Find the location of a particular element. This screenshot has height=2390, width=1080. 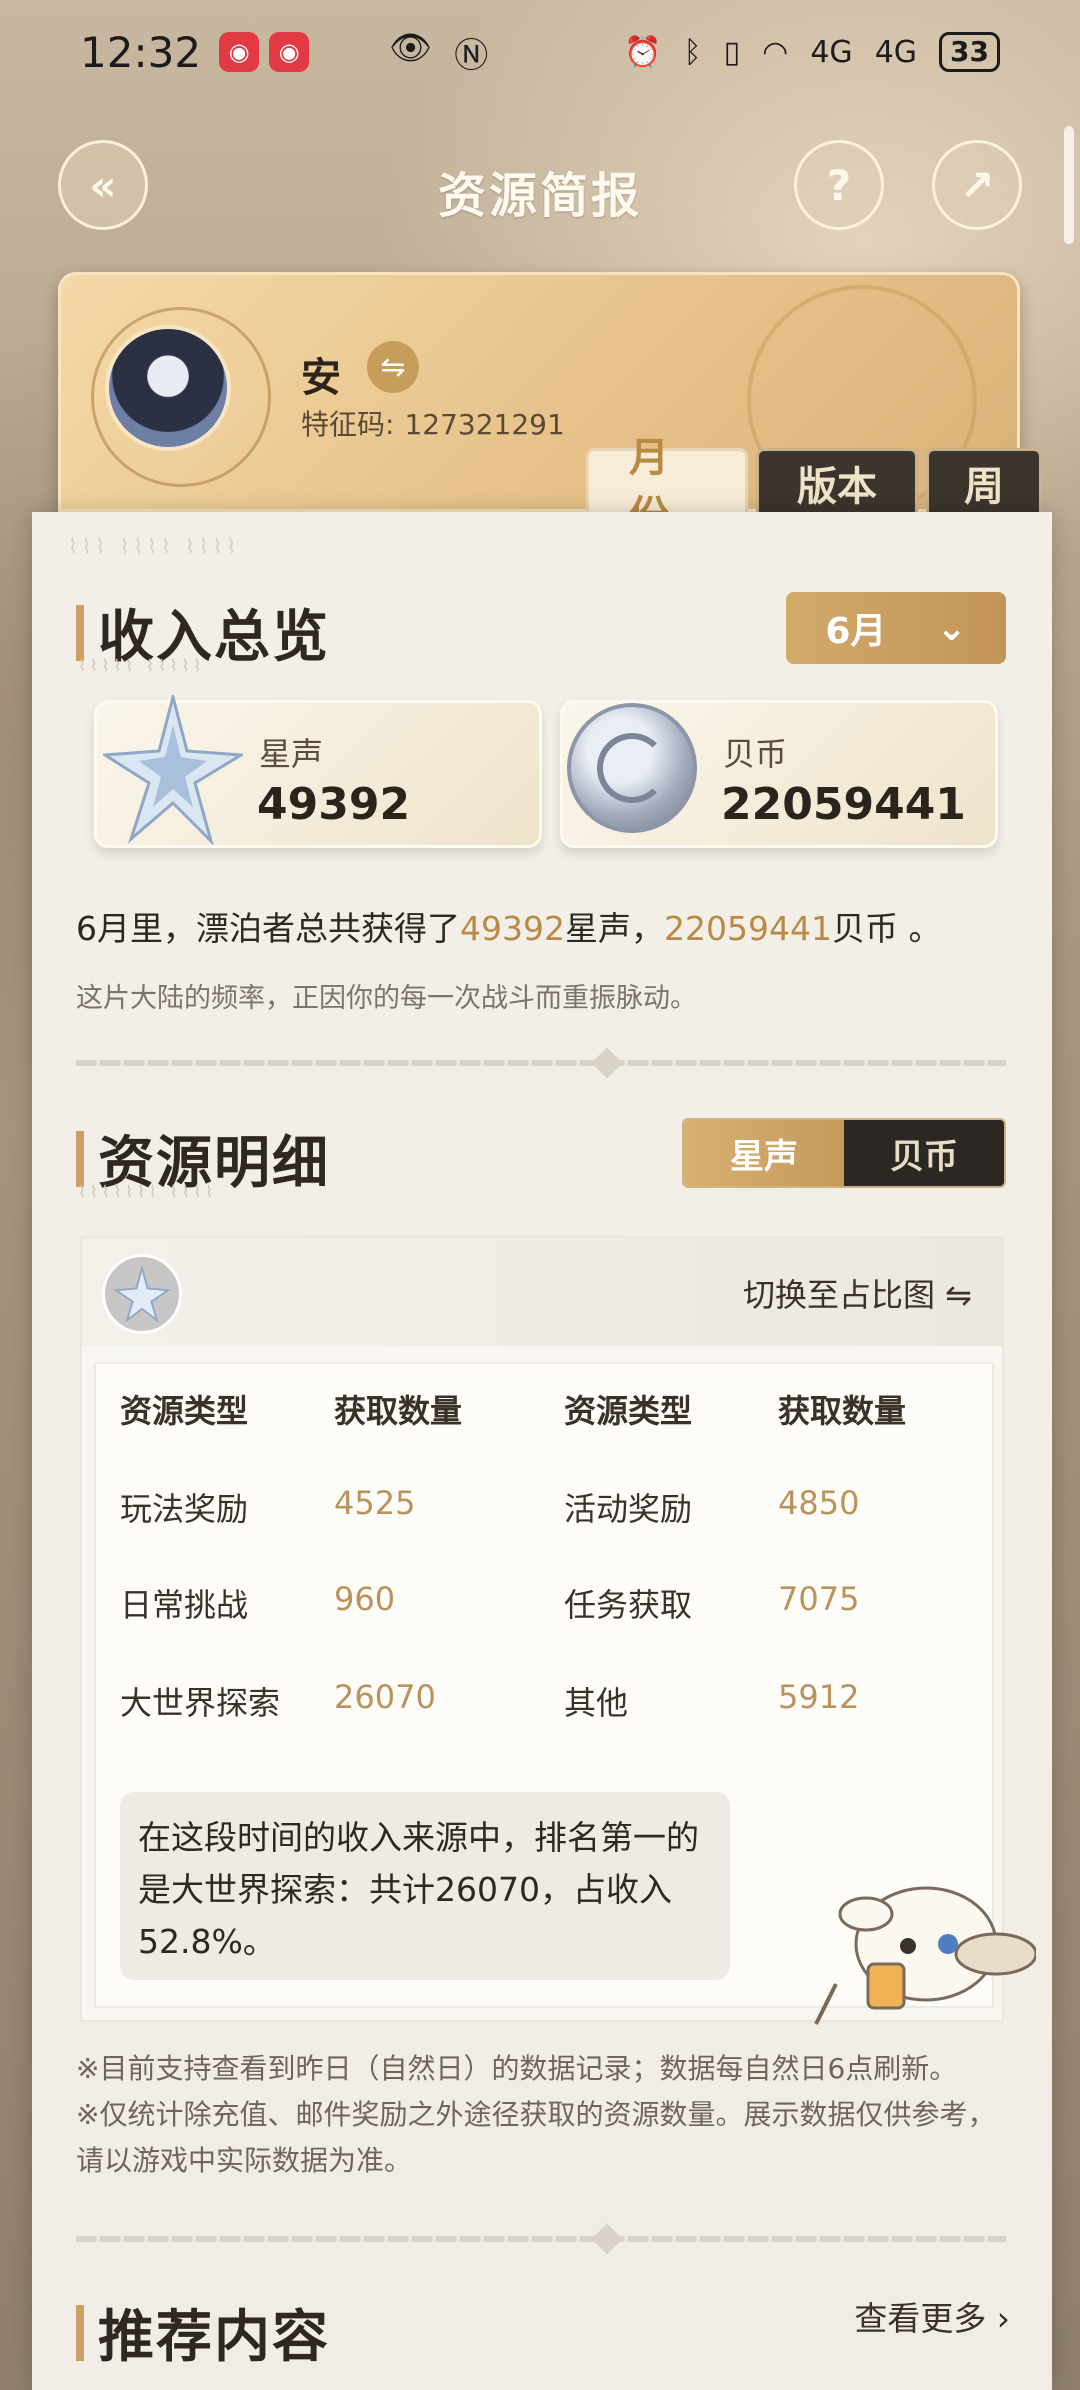

vibrate-icon: ▯ is located at coordinates (732, 52).